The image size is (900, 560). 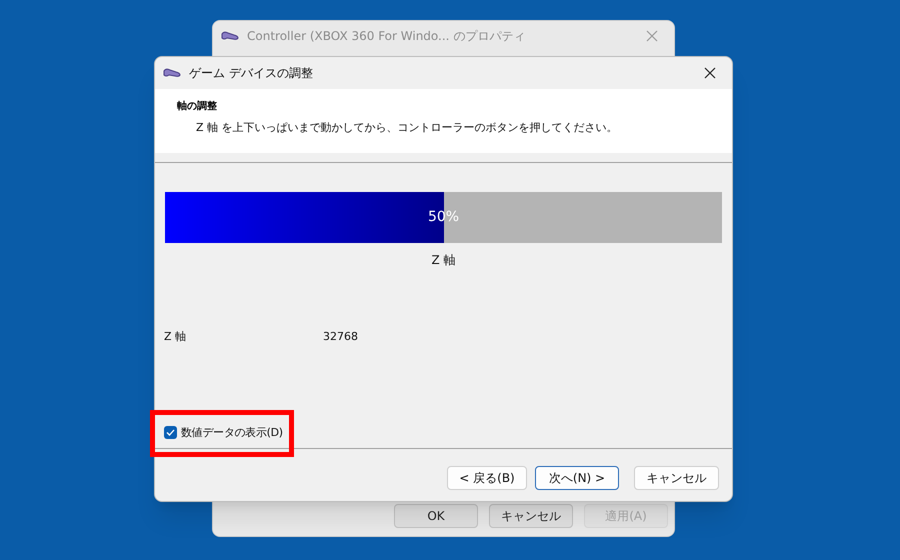 I want to click on wizard-button: キャンセル, so click(x=676, y=478).